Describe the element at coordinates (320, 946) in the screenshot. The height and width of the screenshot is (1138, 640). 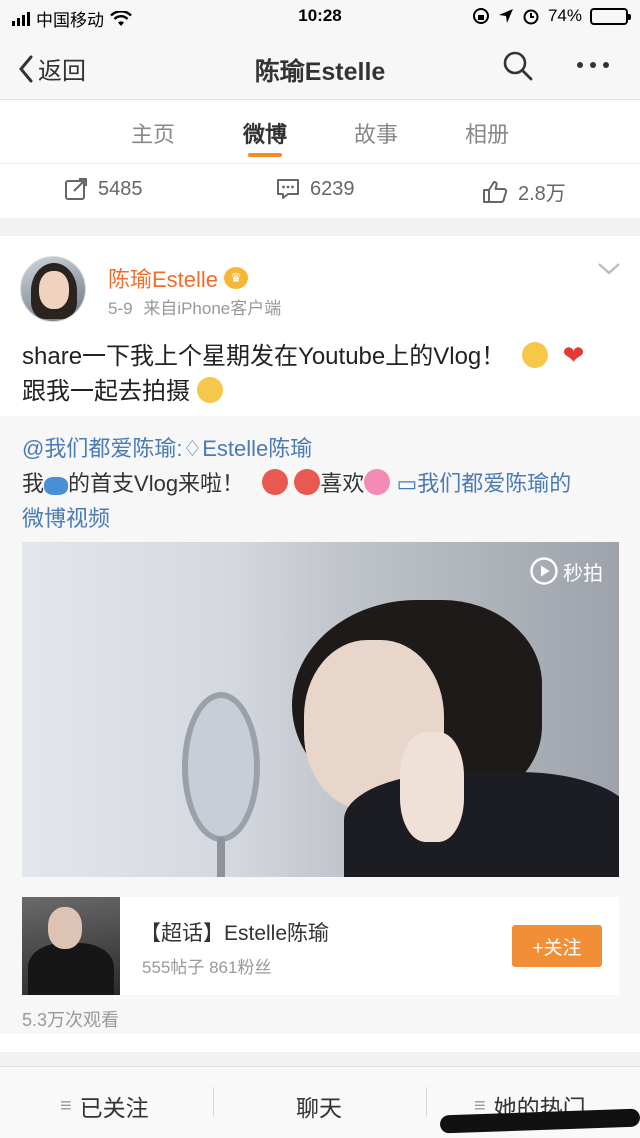
I see `super-topic-card: 【超话】Estelle陈瑜 555帖子 861粉丝 +关注` at that location.